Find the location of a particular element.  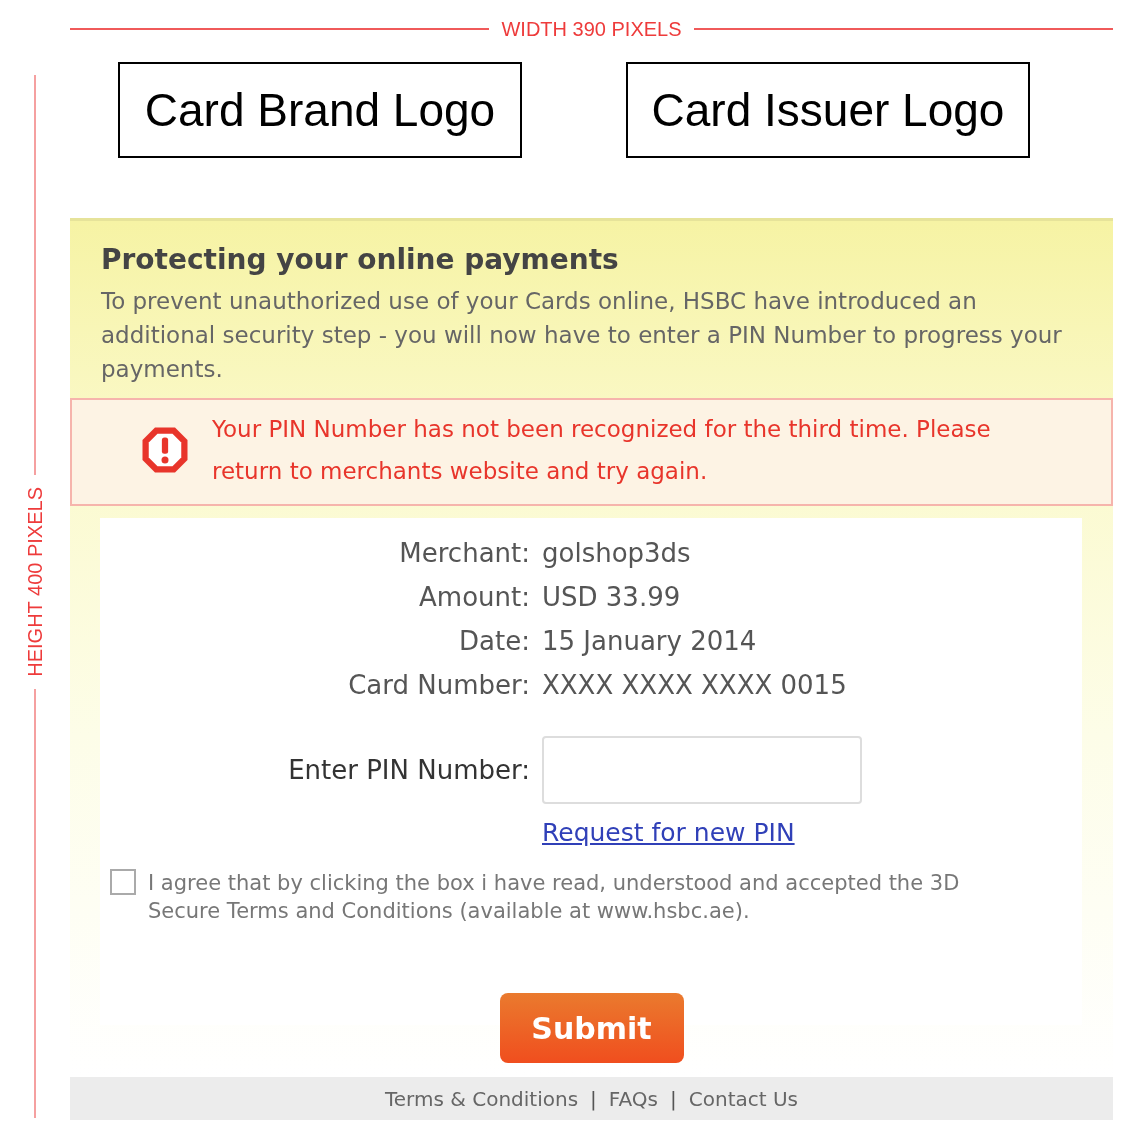

submit-button: Submit is located at coordinates (591, 1028).